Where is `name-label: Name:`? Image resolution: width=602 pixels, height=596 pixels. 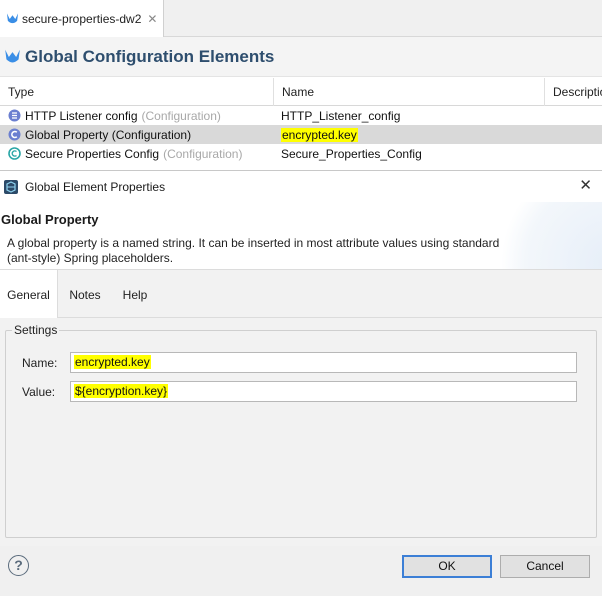
name-label: Name: is located at coordinates (40, 363).